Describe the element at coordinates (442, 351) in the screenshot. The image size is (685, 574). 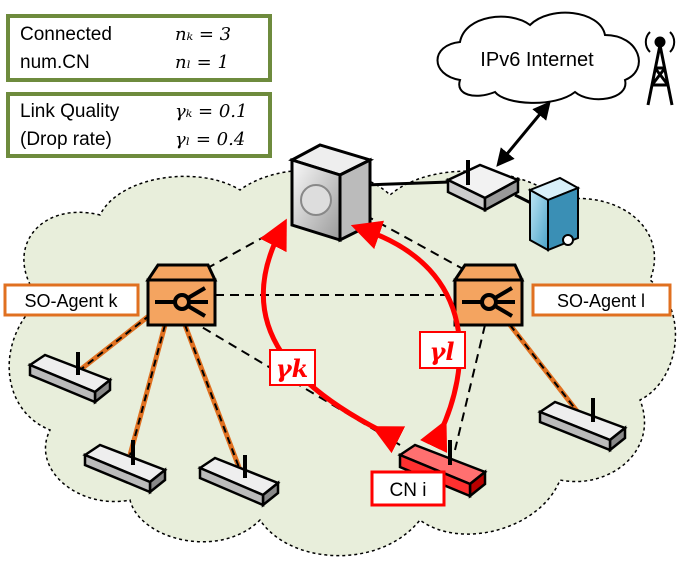
I see `gamma-l-label: γl` at that location.